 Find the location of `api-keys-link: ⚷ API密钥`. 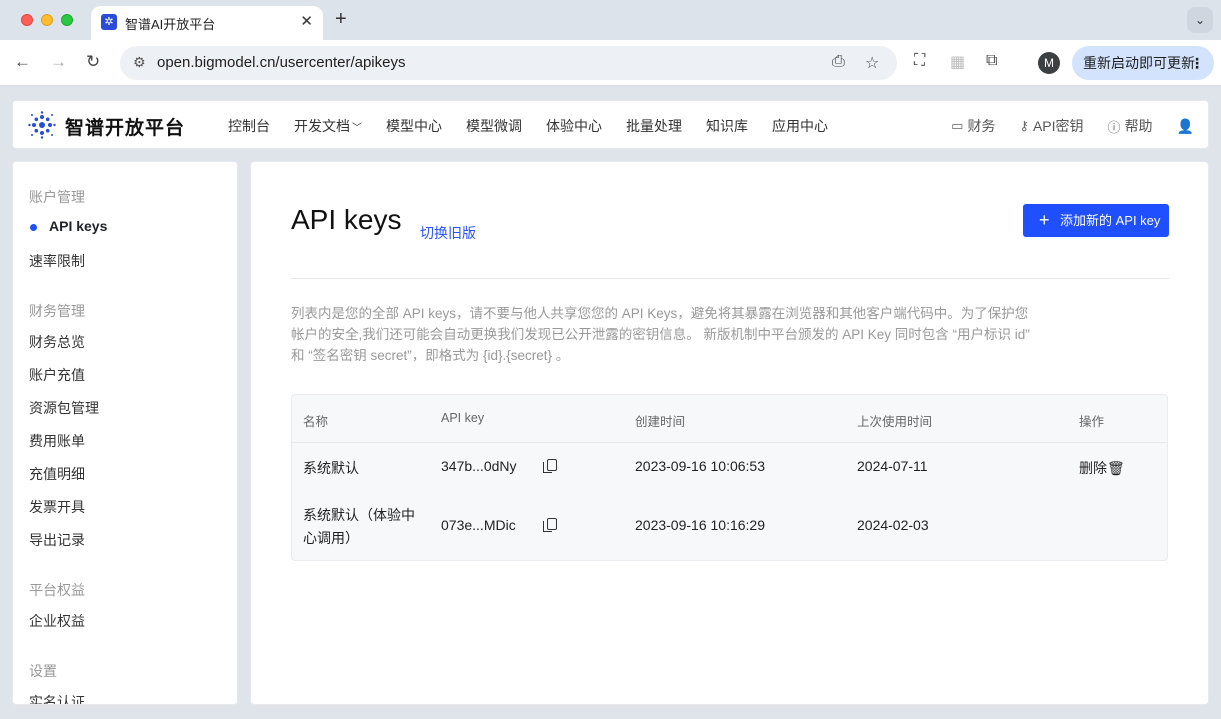

api-keys-link: ⚷ API密钥 is located at coordinates (1051, 126).